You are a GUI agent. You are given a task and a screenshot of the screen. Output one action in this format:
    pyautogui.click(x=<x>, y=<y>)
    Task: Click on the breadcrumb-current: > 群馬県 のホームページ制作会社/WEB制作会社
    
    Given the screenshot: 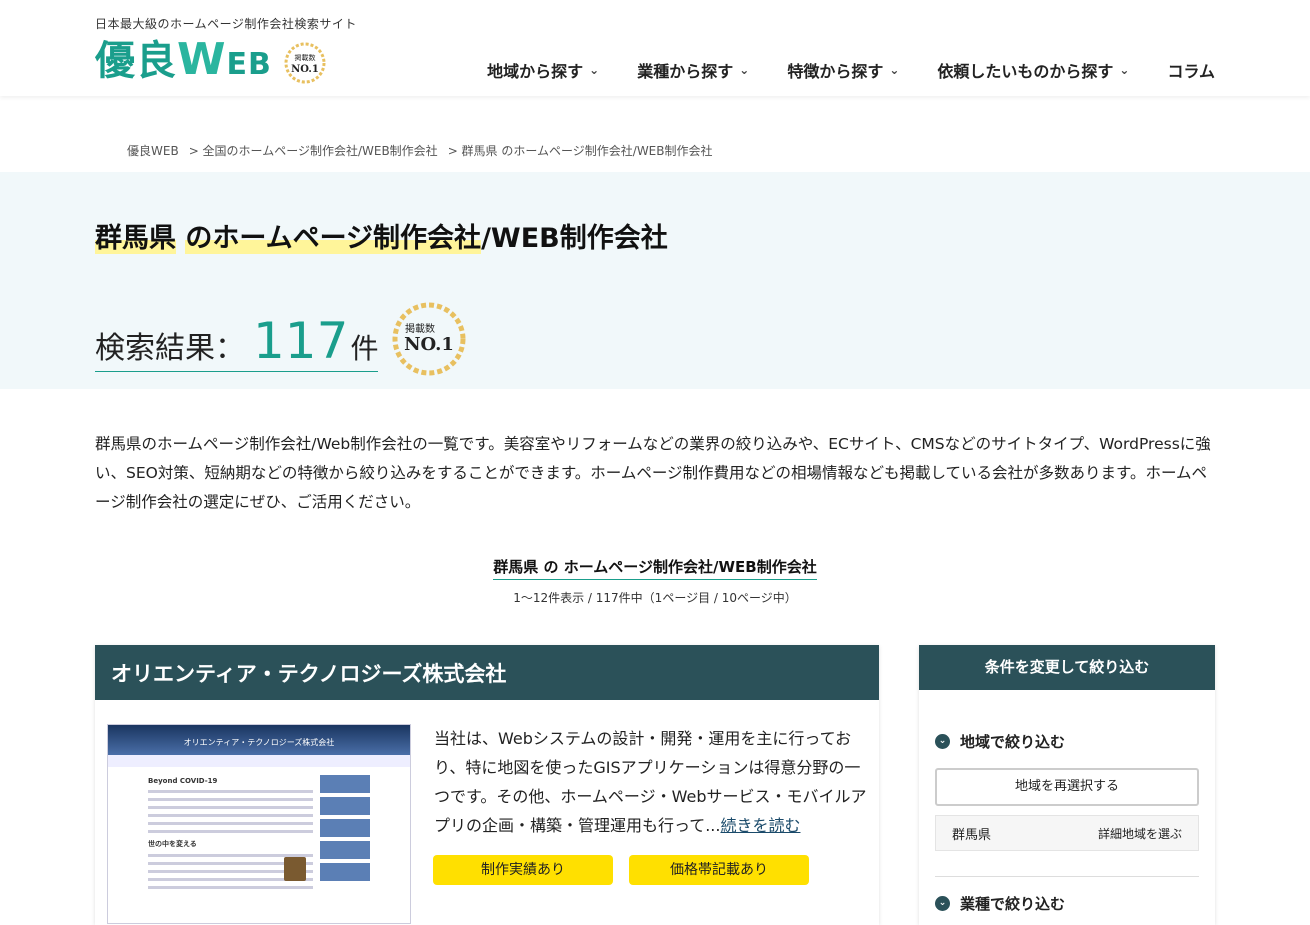 What is the action you would take?
    pyautogui.click(x=580, y=151)
    